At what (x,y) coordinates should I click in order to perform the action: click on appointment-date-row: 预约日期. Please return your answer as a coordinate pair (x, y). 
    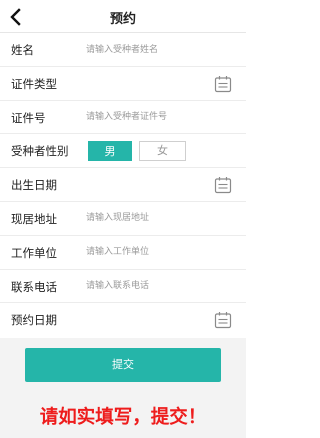
    Looking at the image, I should click on (123, 320).